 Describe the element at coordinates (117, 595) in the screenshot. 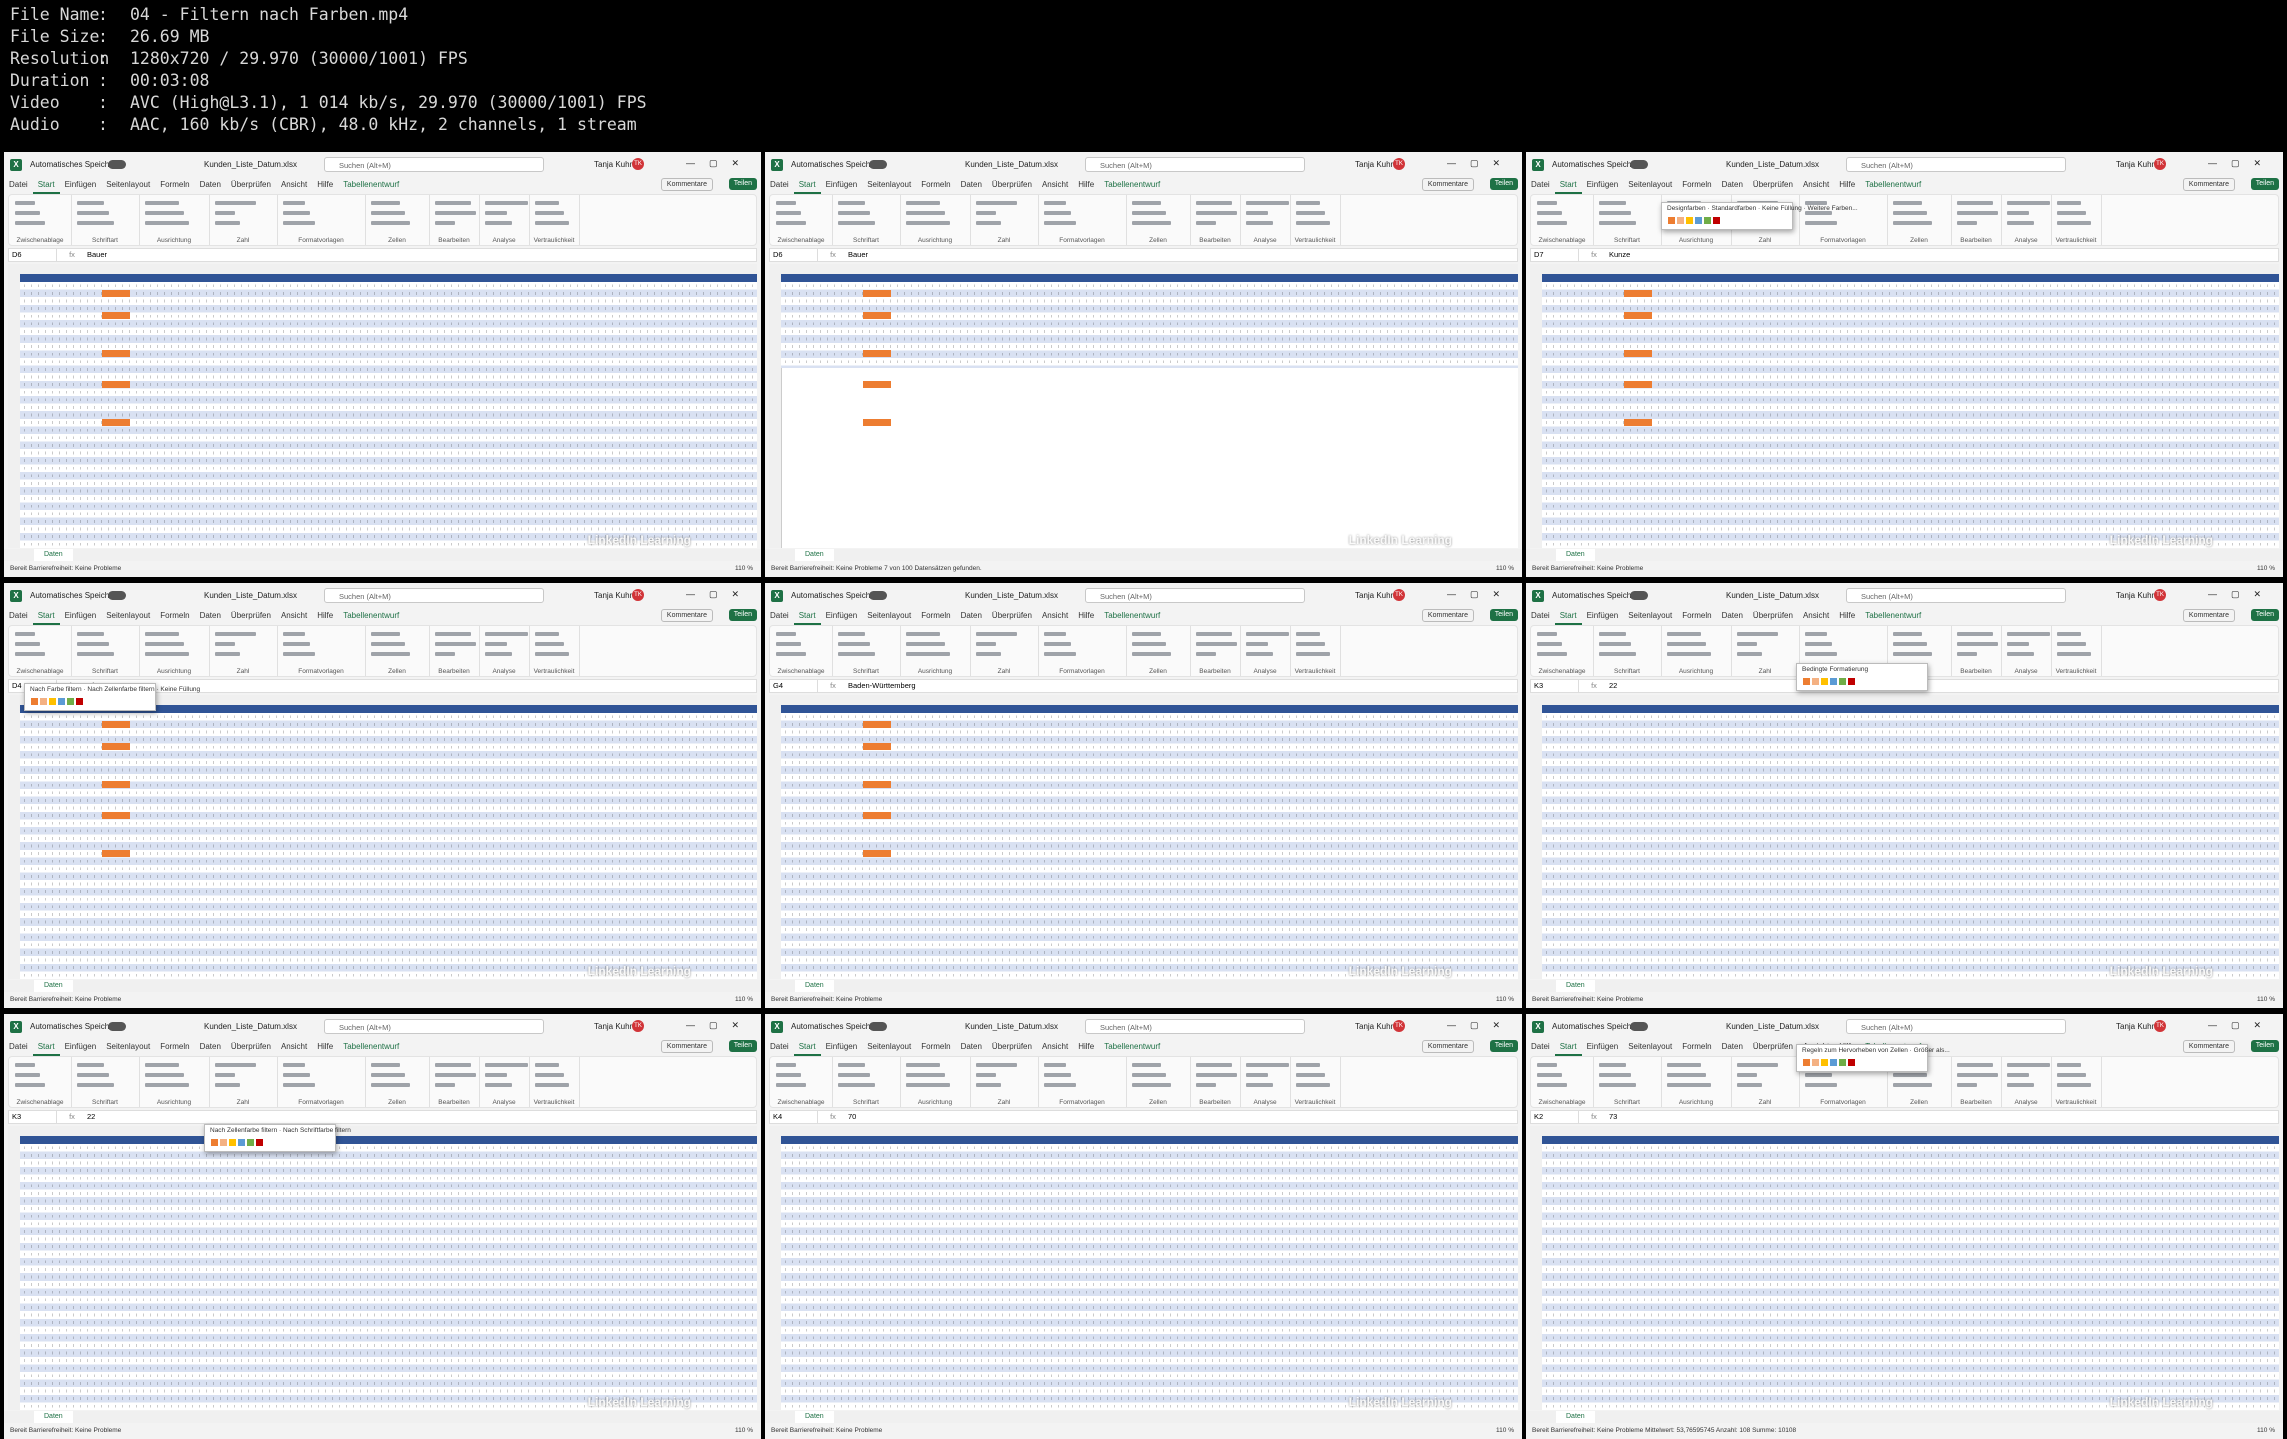

I see `autosave-toggle` at that location.